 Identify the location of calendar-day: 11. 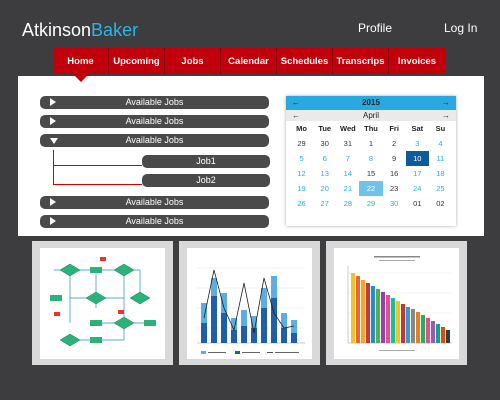
(440, 158).